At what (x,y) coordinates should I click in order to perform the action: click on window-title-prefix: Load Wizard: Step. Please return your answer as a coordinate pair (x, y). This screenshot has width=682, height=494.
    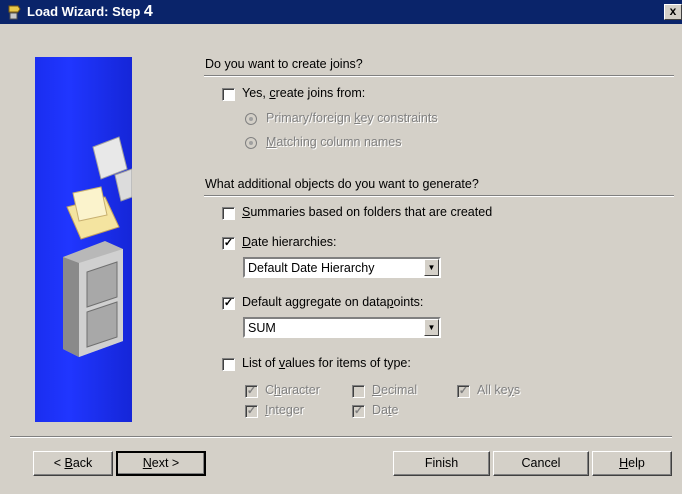
    Looking at the image, I should click on (85, 11).